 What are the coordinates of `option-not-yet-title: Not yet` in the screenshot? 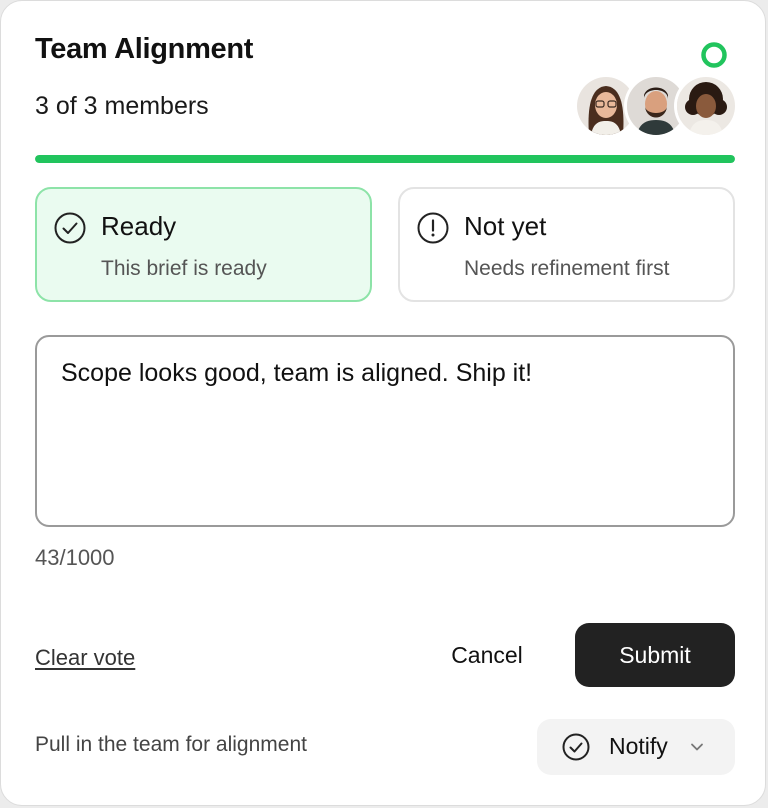 It's located at (505, 226).